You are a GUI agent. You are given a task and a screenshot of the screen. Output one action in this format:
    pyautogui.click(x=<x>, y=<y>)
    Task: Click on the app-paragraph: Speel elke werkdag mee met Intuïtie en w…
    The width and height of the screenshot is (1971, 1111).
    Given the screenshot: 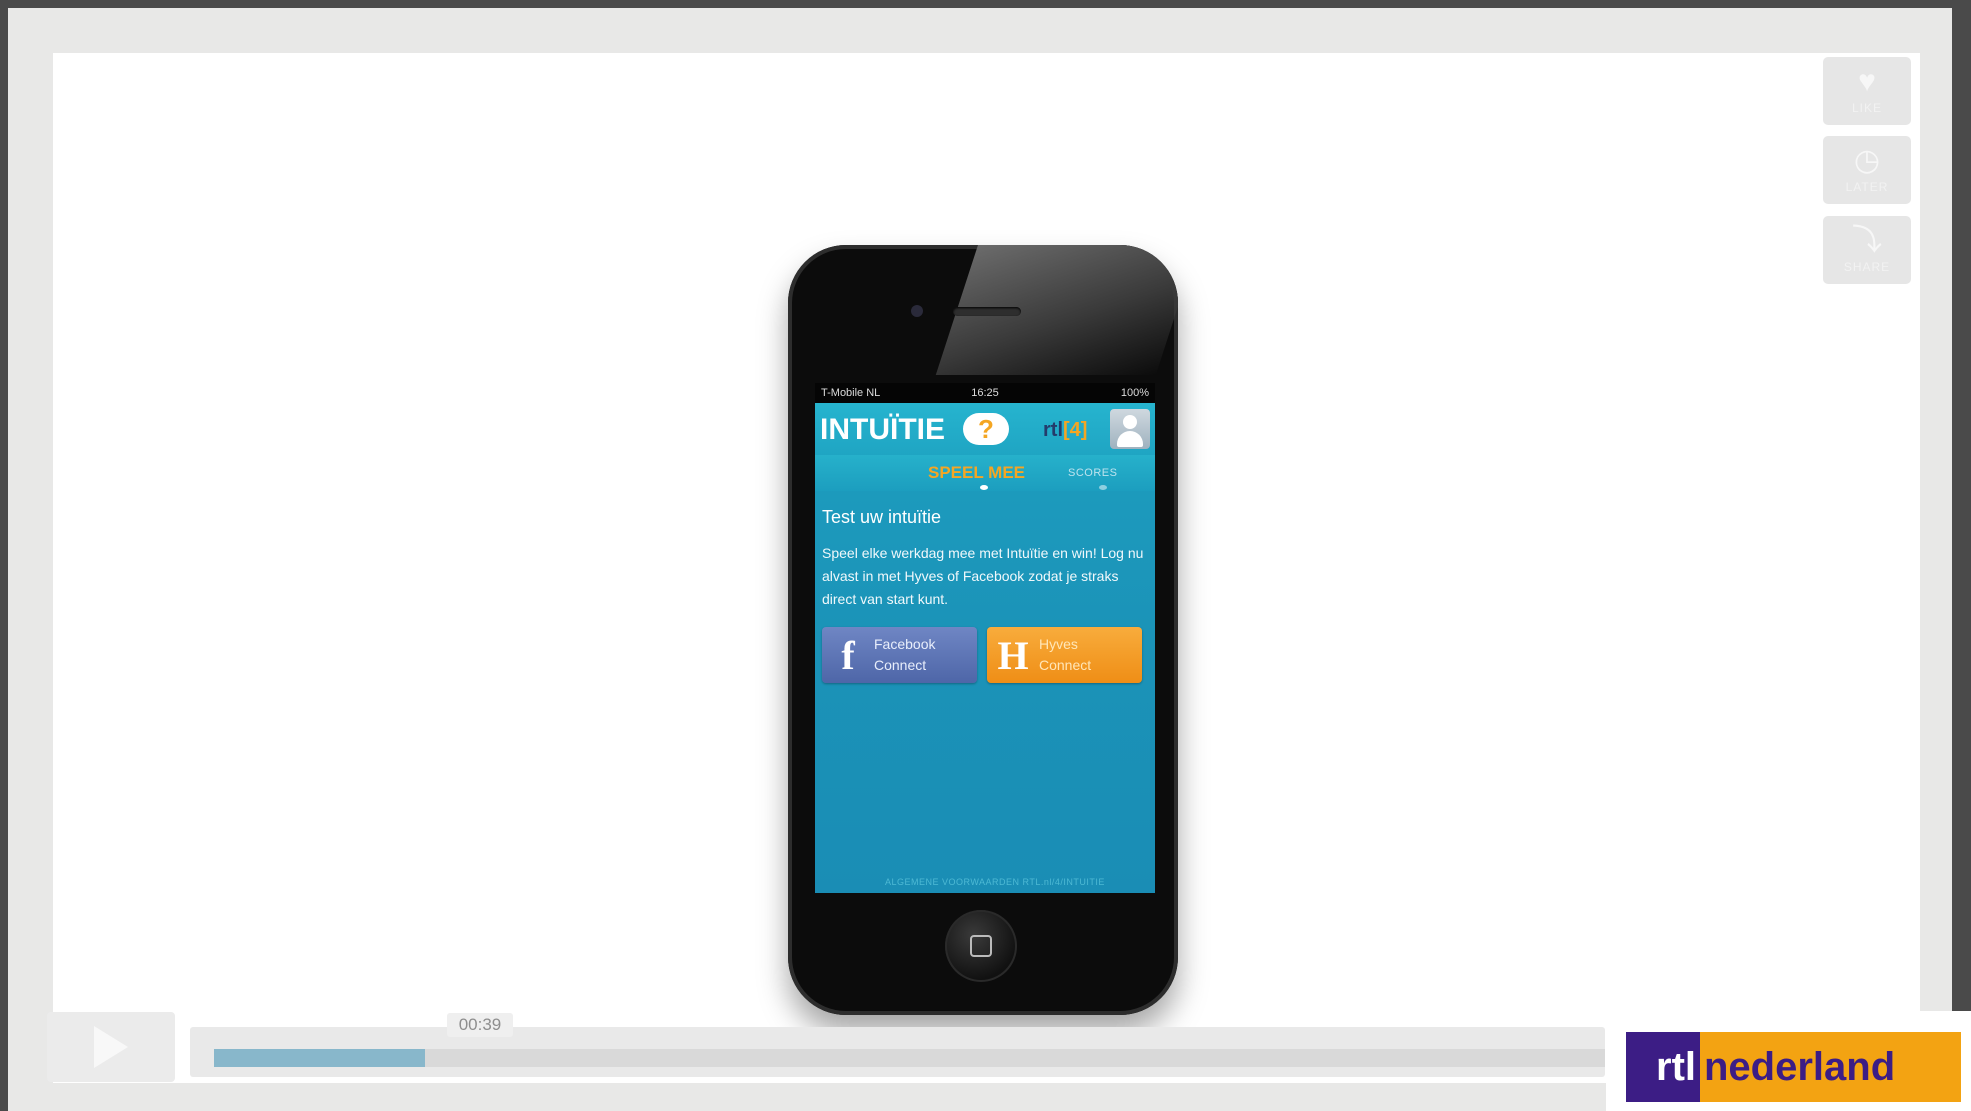 What is the action you would take?
    pyautogui.click(x=983, y=576)
    